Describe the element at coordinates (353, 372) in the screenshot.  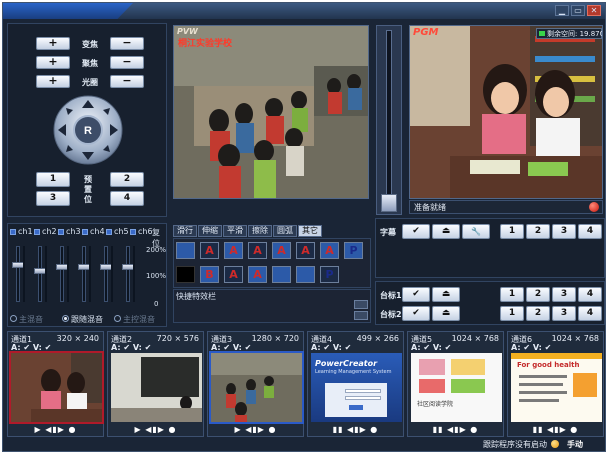
I see `channel-4-screen-subtitle: Learning Management System` at that location.